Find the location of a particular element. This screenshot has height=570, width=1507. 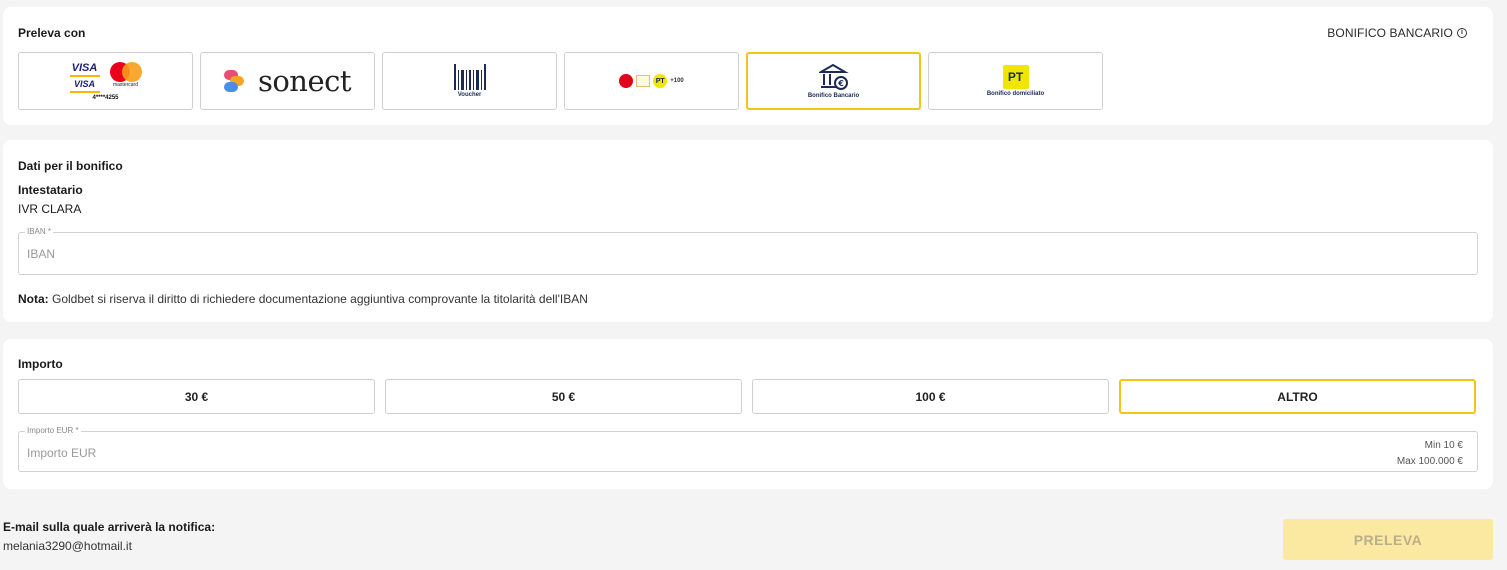

card-logos: VISA VISA mastercard is located at coordinates (105, 77).